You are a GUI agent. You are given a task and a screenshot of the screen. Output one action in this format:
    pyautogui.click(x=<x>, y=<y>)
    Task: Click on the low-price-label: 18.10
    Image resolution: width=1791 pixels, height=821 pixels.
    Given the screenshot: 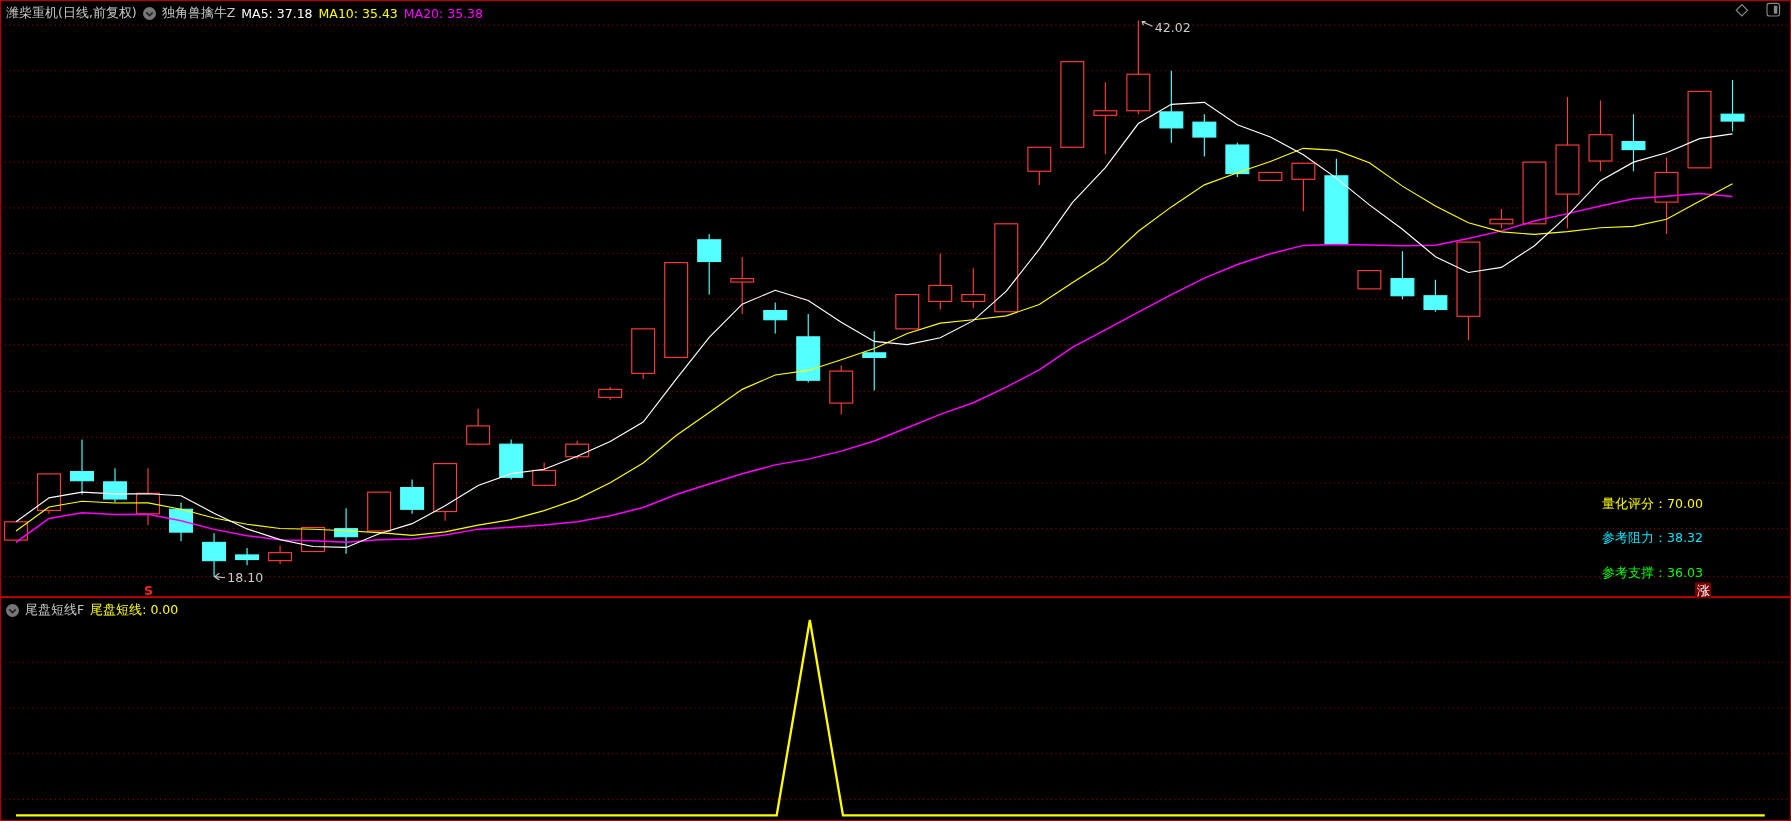 What is the action you would take?
    pyautogui.click(x=245, y=578)
    